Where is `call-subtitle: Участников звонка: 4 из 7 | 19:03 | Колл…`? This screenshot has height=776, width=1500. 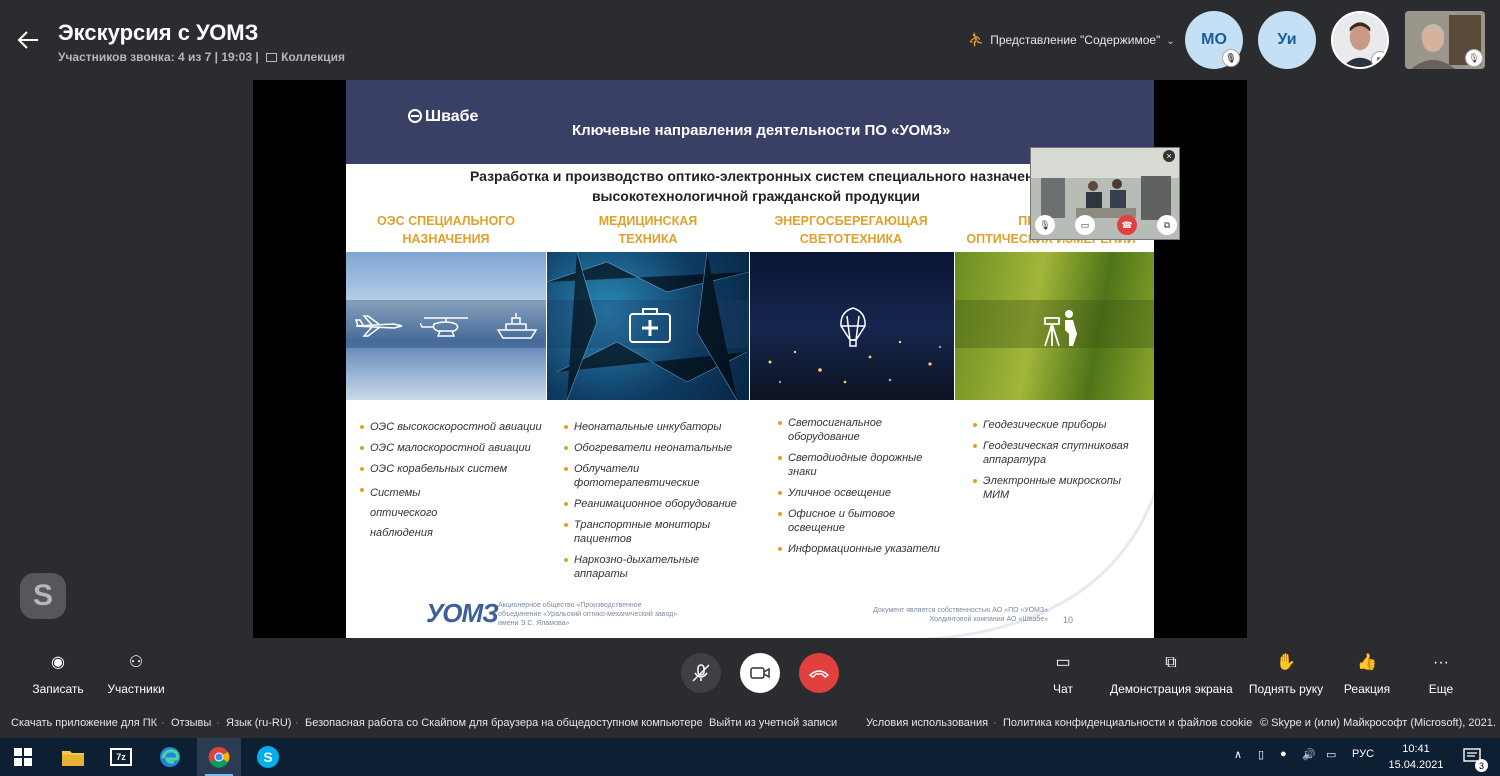
call-subtitle: Участников звонка: 4 из 7 | 19:03 | Колл… is located at coordinates (201, 57).